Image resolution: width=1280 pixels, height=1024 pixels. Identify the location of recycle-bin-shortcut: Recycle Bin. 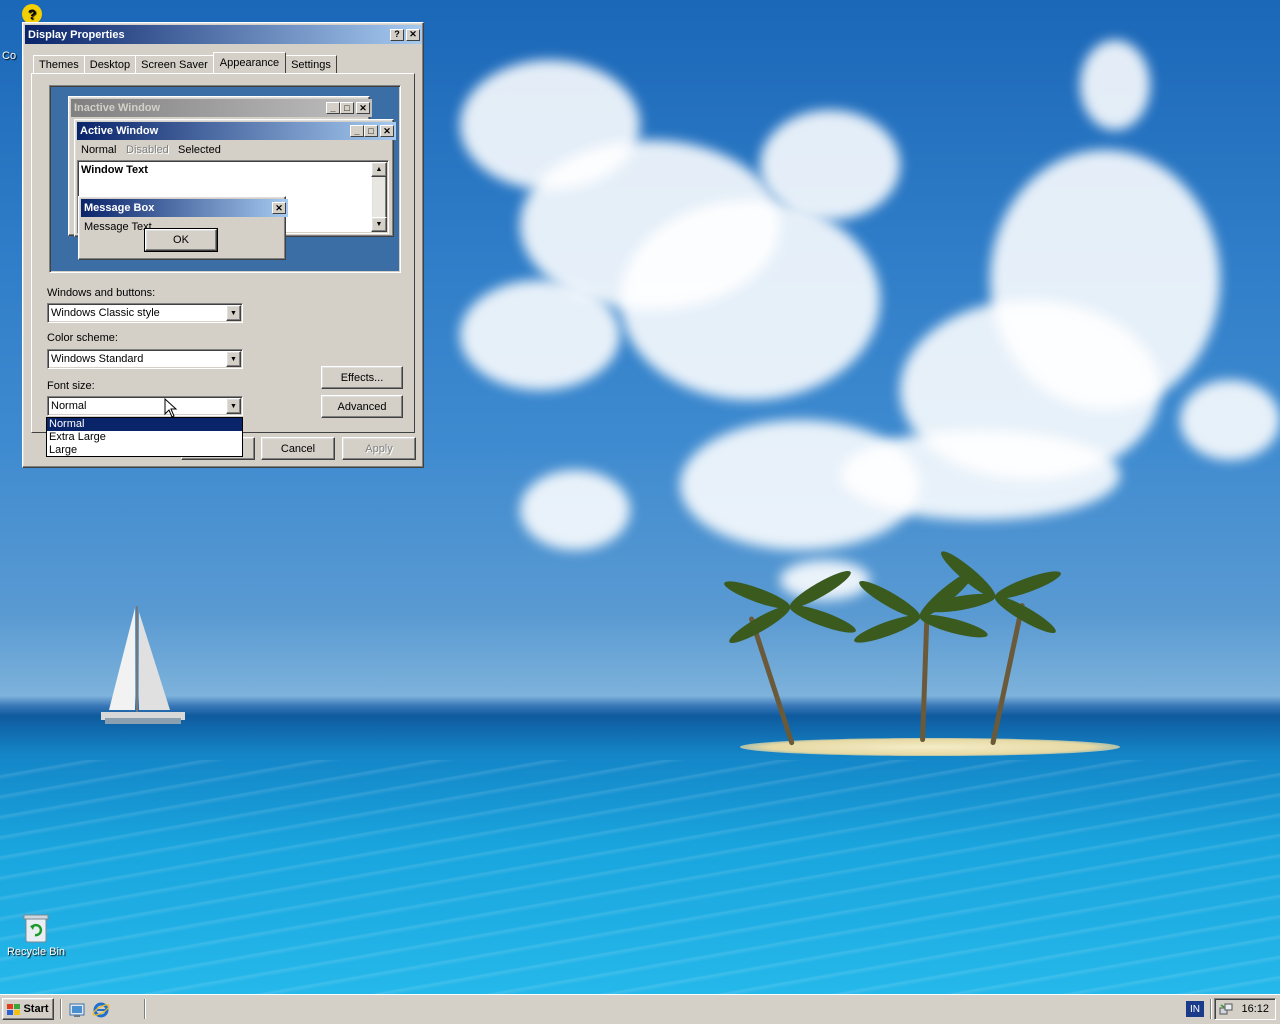
(36, 935).